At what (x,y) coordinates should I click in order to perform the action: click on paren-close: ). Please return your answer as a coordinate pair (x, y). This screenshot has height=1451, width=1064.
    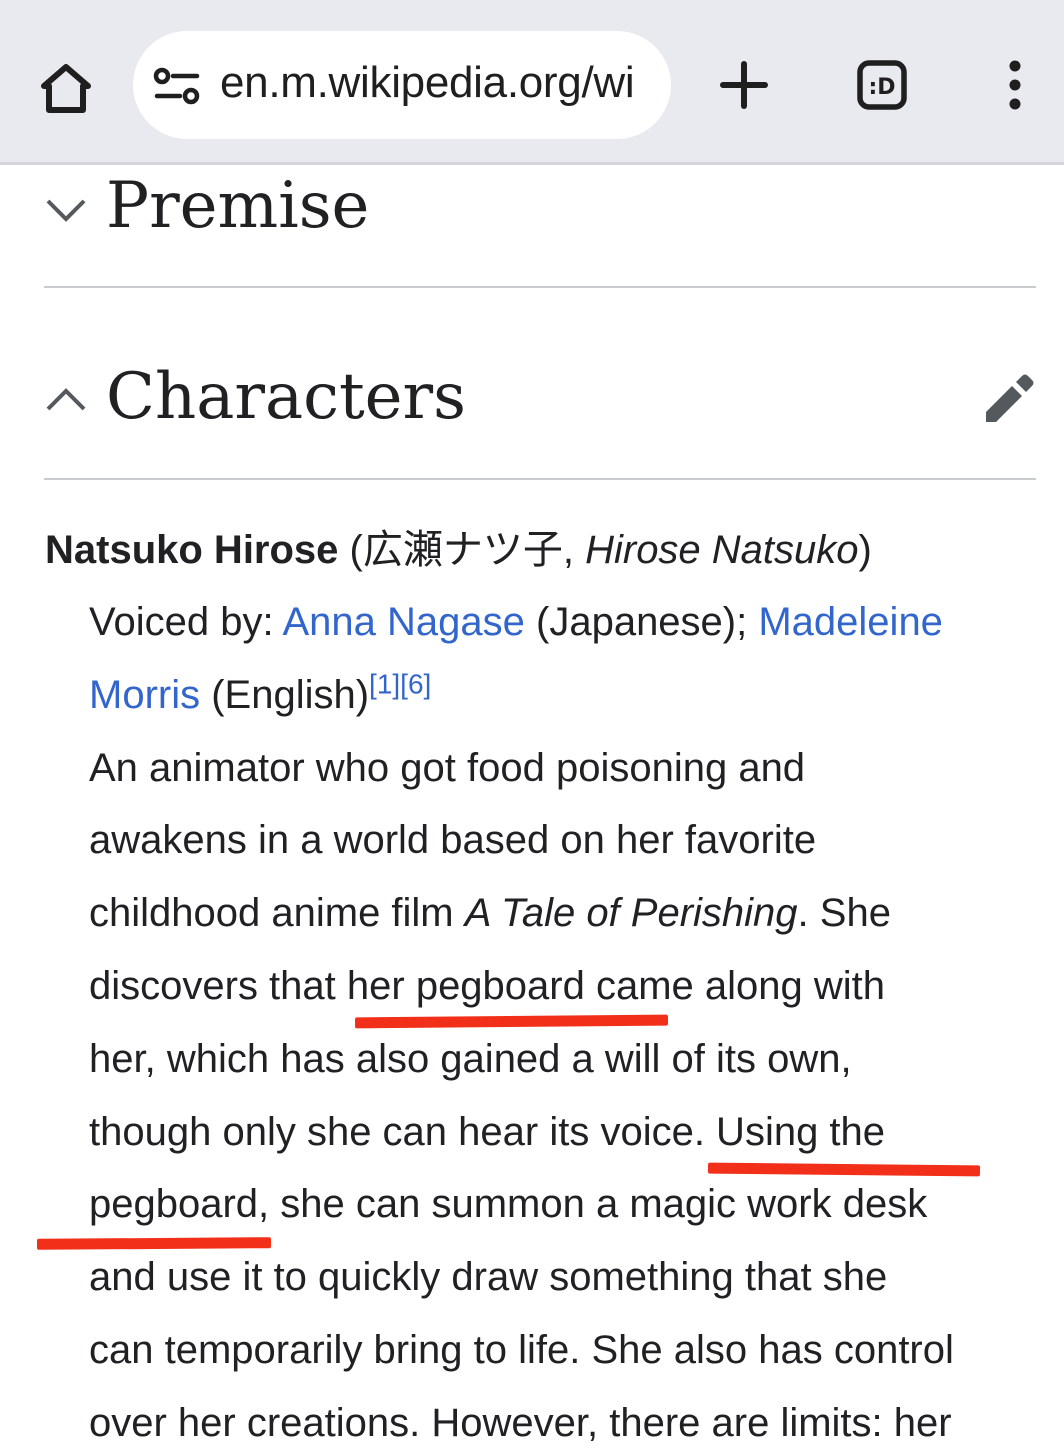
    Looking at the image, I should click on (865, 550).